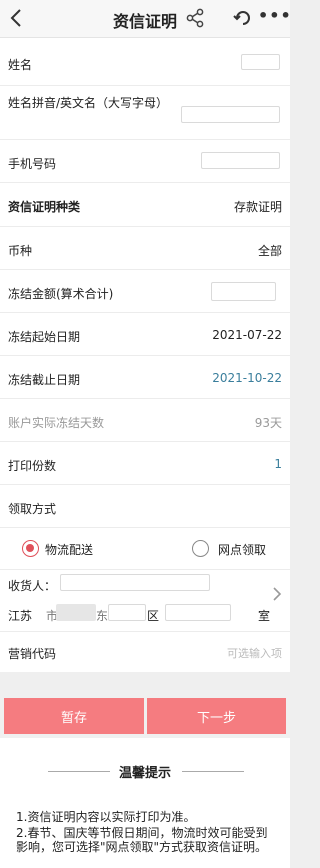 The height and width of the screenshot is (868, 320). I want to click on radio-branch, so click(200, 548).